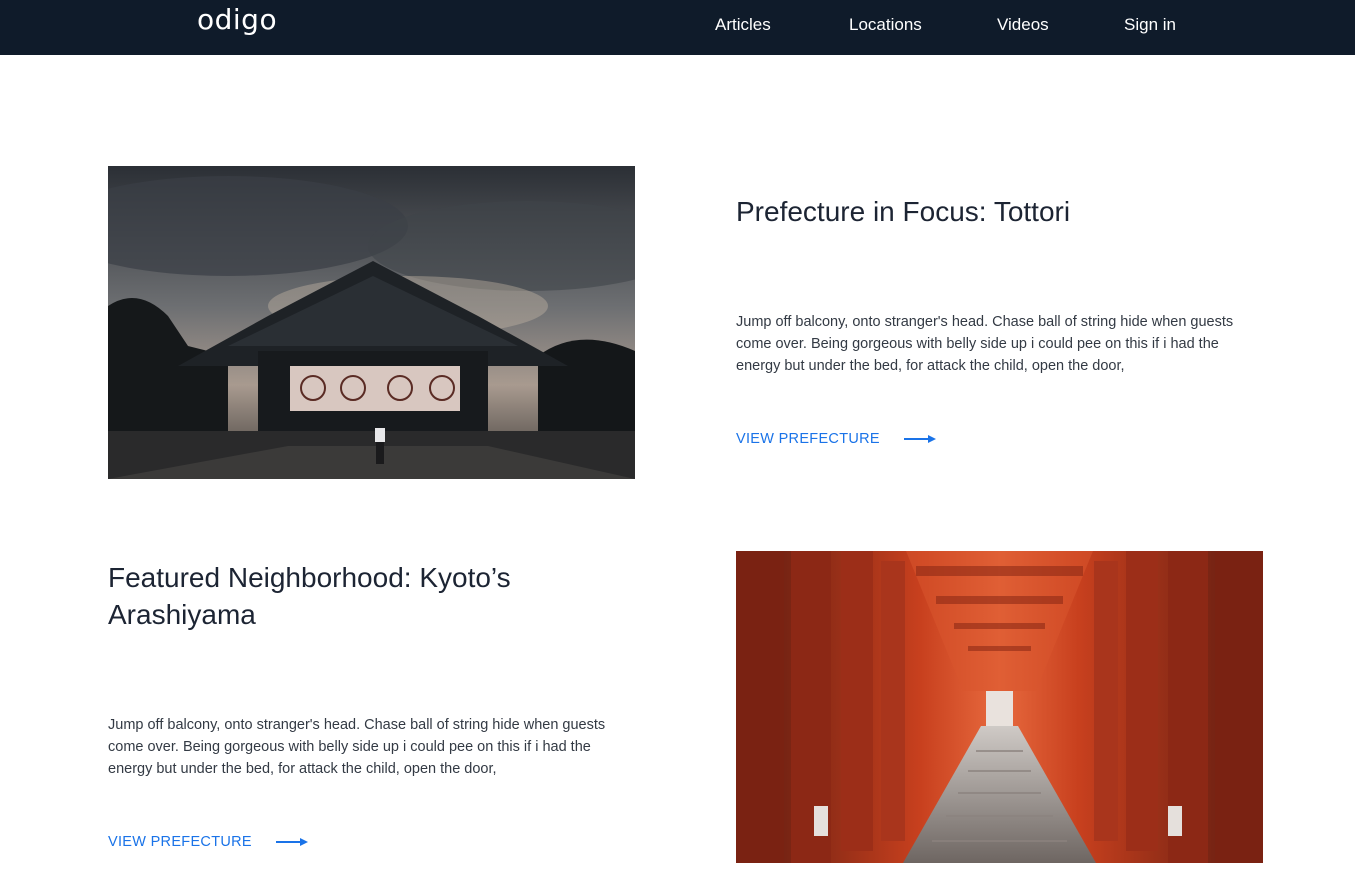 This screenshot has width=1355, height=882. I want to click on nav-link-videos: Videos, so click(1023, 26).